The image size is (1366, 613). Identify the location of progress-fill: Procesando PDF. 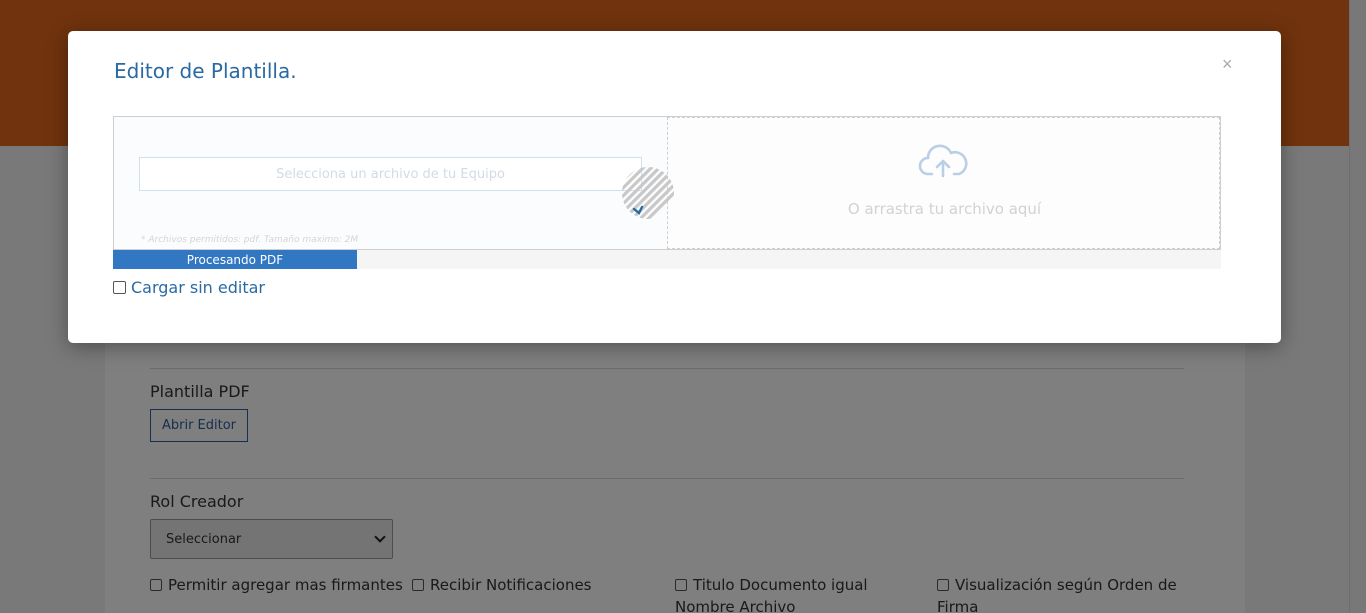
(235, 259).